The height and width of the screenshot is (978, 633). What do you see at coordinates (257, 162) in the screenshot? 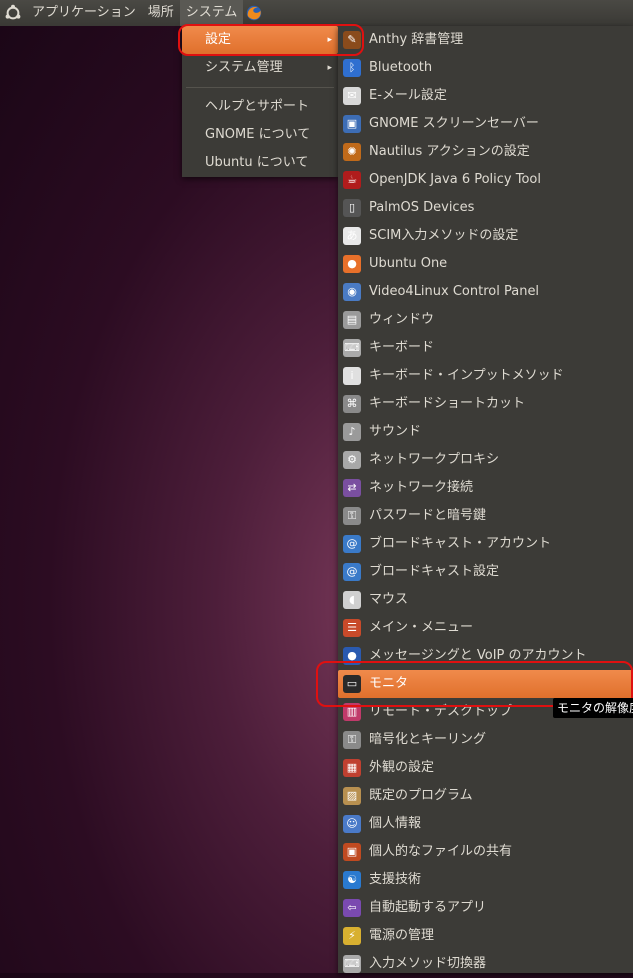
I see `menu-item-label: Ubuntu について` at bounding box center [257, 162].